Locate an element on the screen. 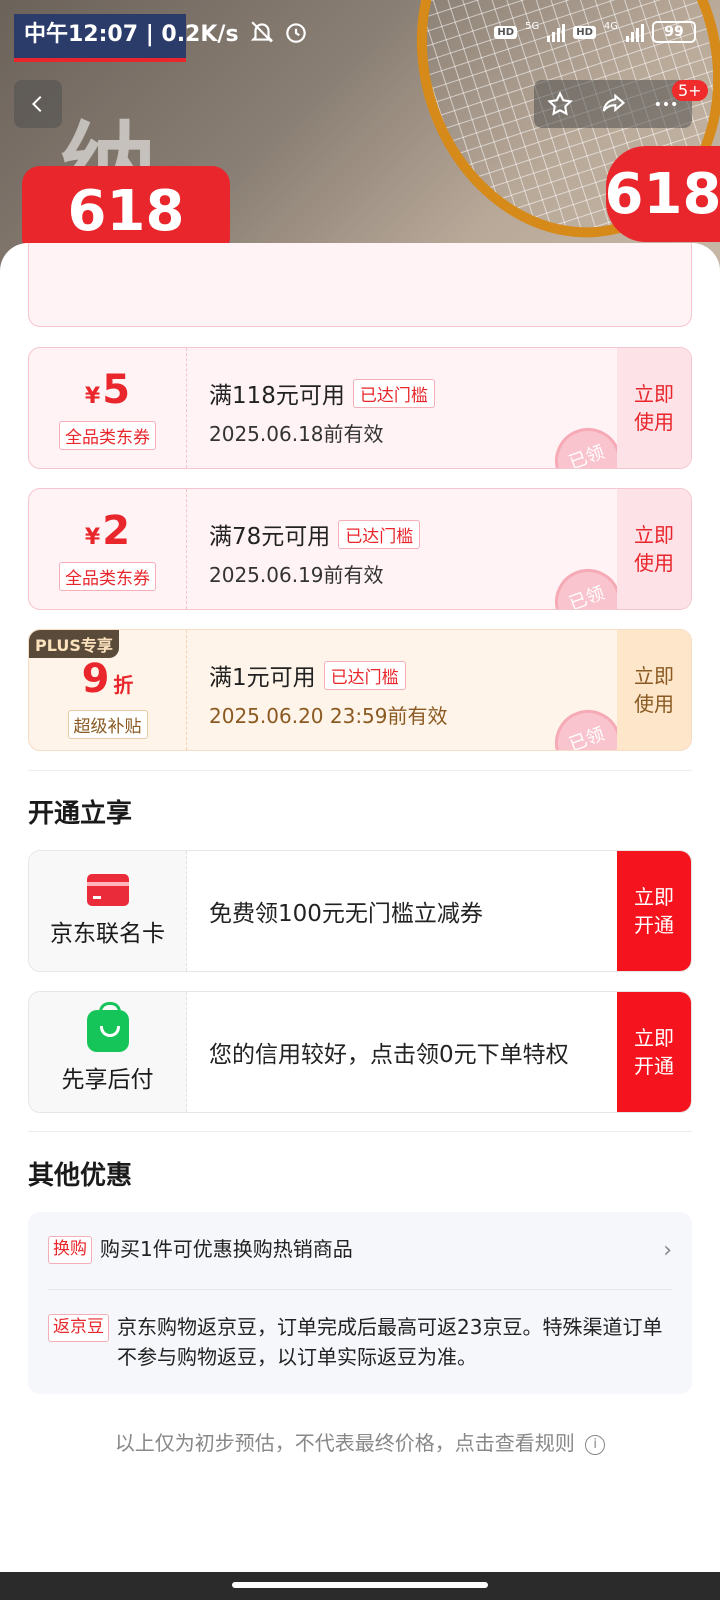 Image resolution: width=720 pixels, height=1600 pixels. promo-name: 先享后付 is located at coordinates (107, 1080).